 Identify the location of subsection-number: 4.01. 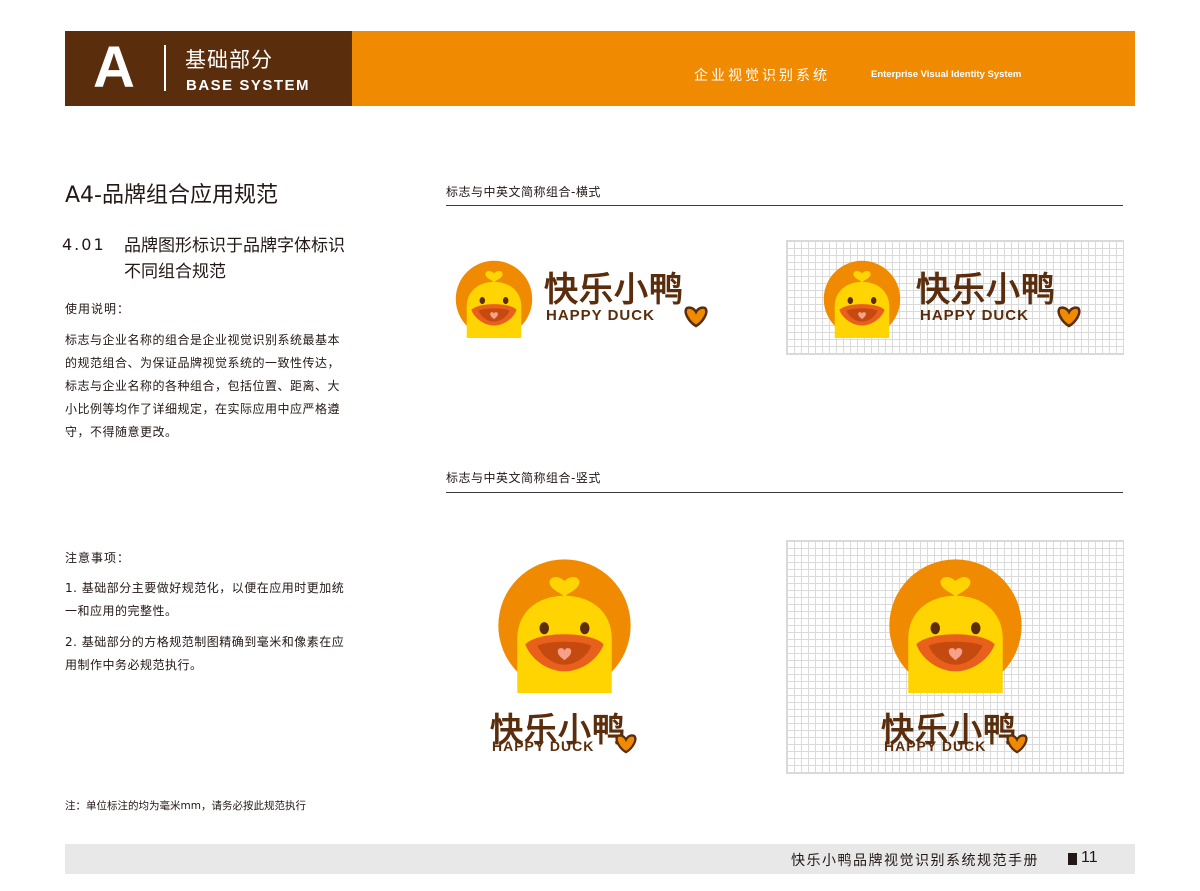
(84, 244).